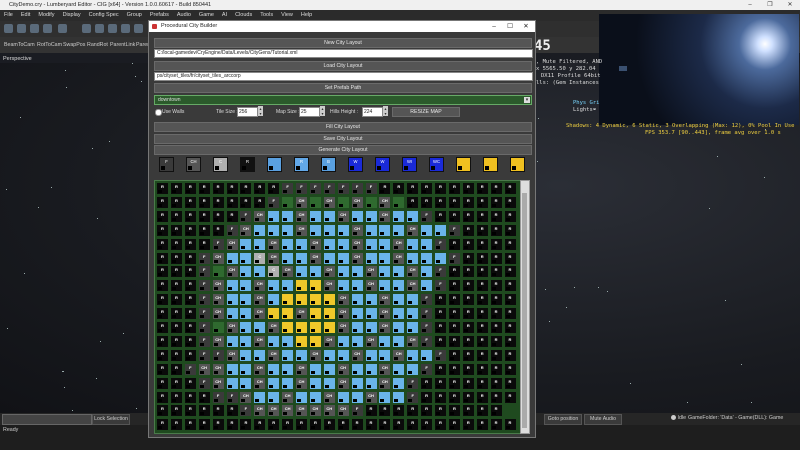 Image resolution: width=800 pixels, height=450 pixels. Describe the element at coordinates (699, 69) in the screenshot. I see `camera-preview-window` at that location.